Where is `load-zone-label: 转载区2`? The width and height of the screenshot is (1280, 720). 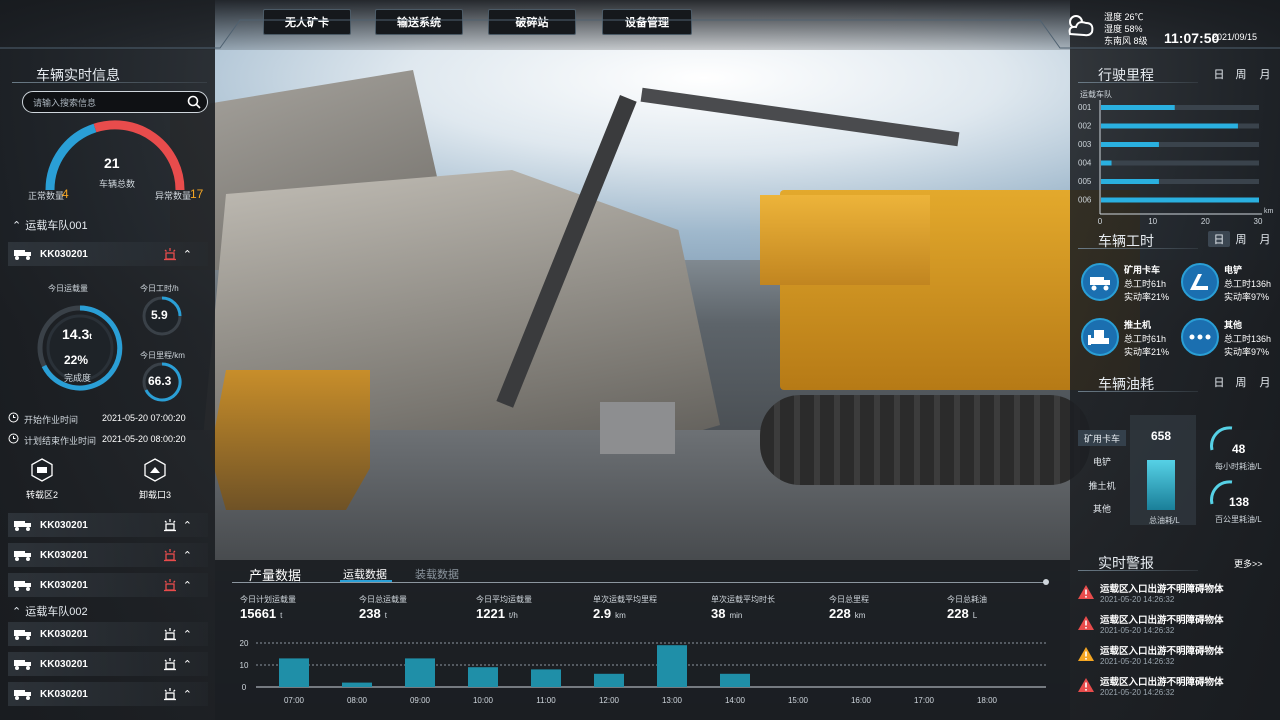
load-zone-label: 转载区2 is located at coordinates (42, 495).